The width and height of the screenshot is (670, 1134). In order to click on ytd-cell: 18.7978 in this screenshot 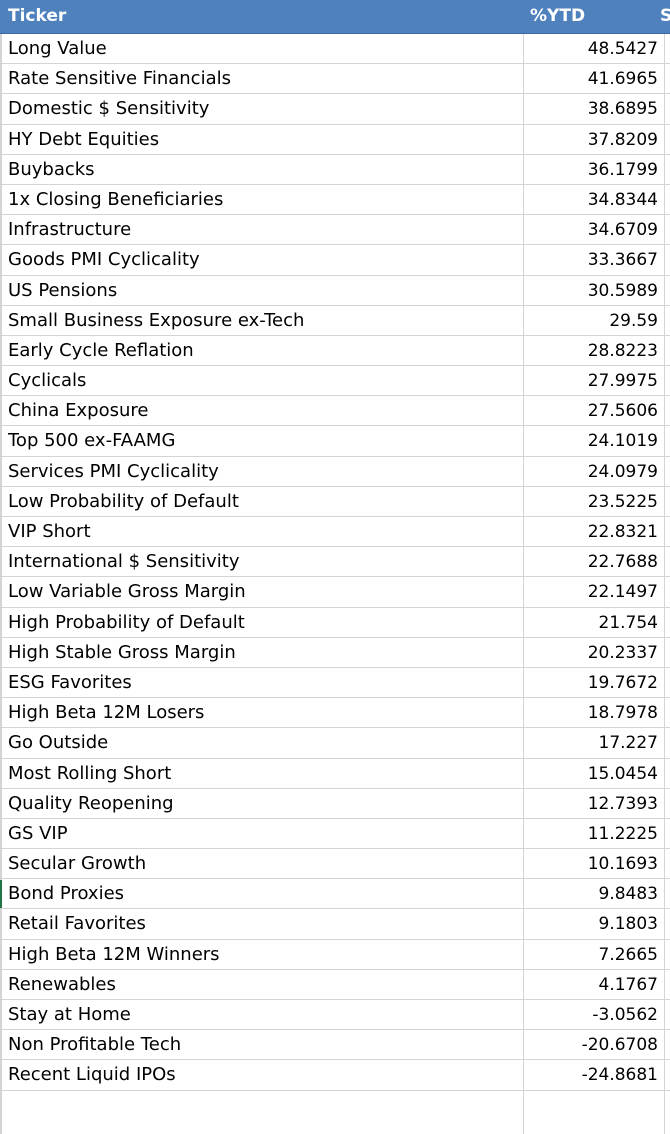, I will do `click(591, 713)`.